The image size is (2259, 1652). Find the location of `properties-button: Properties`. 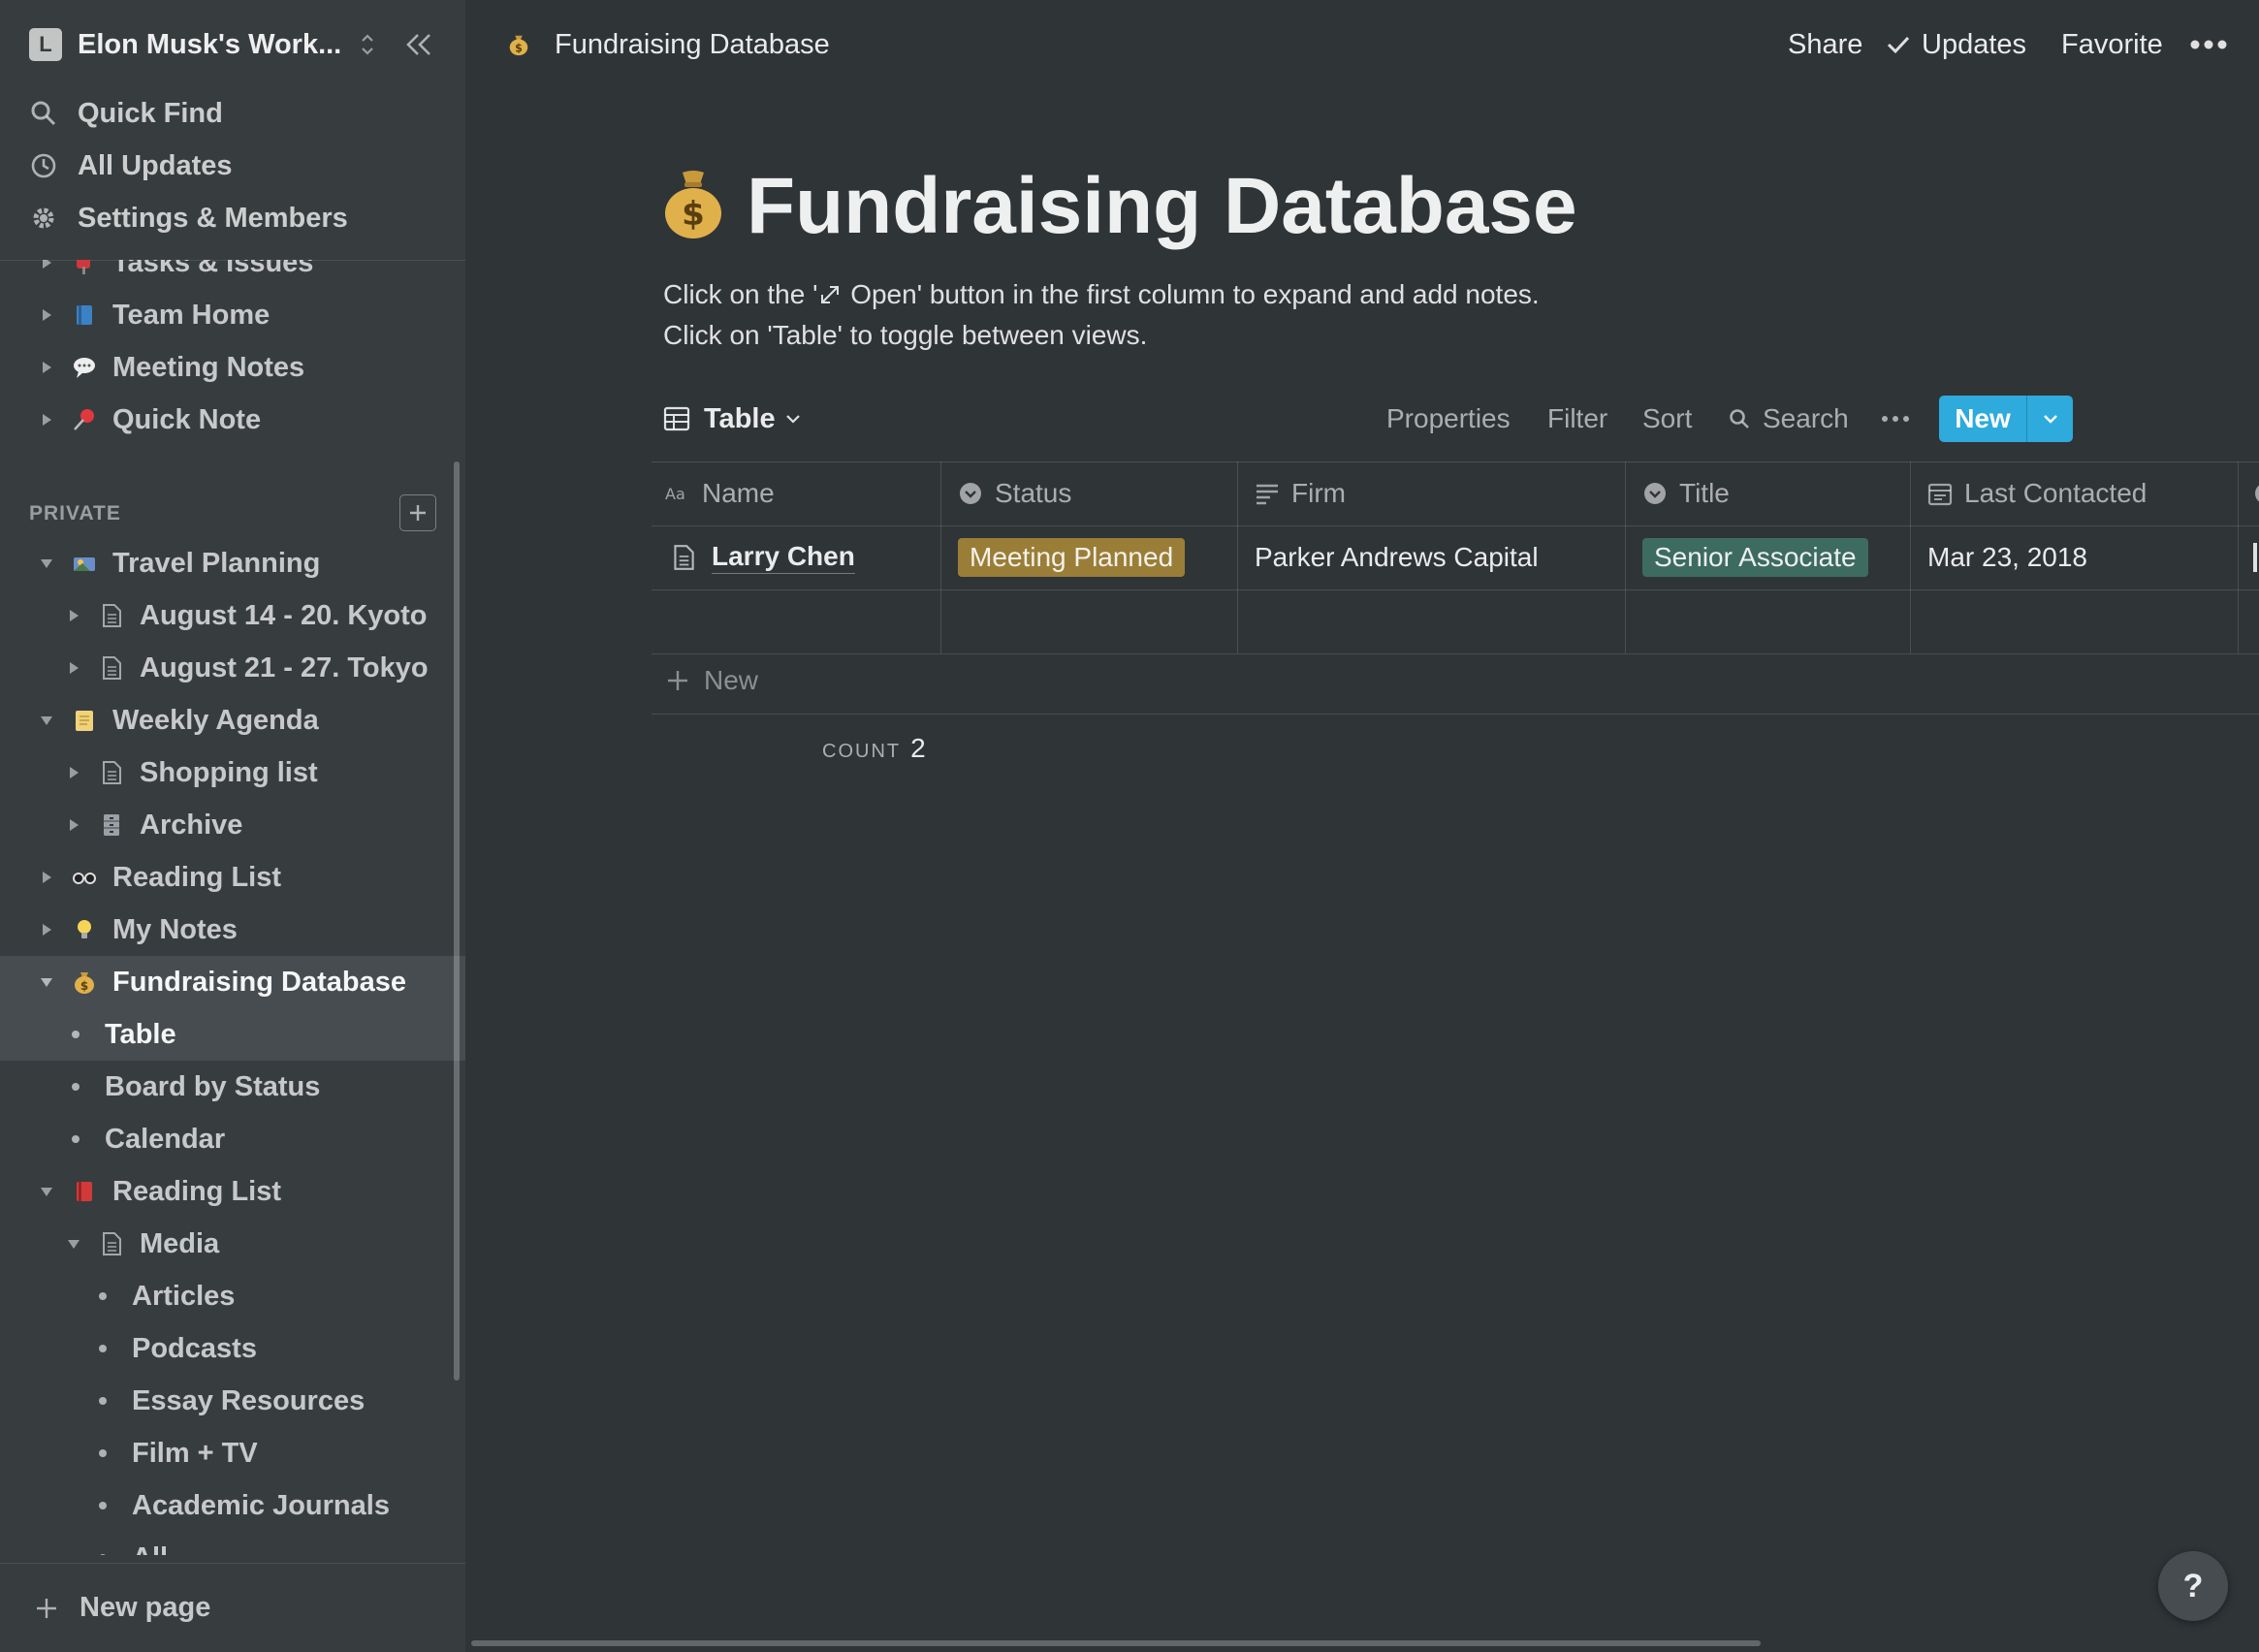

properties-button: Properties is located at coordinates (1448, 419).